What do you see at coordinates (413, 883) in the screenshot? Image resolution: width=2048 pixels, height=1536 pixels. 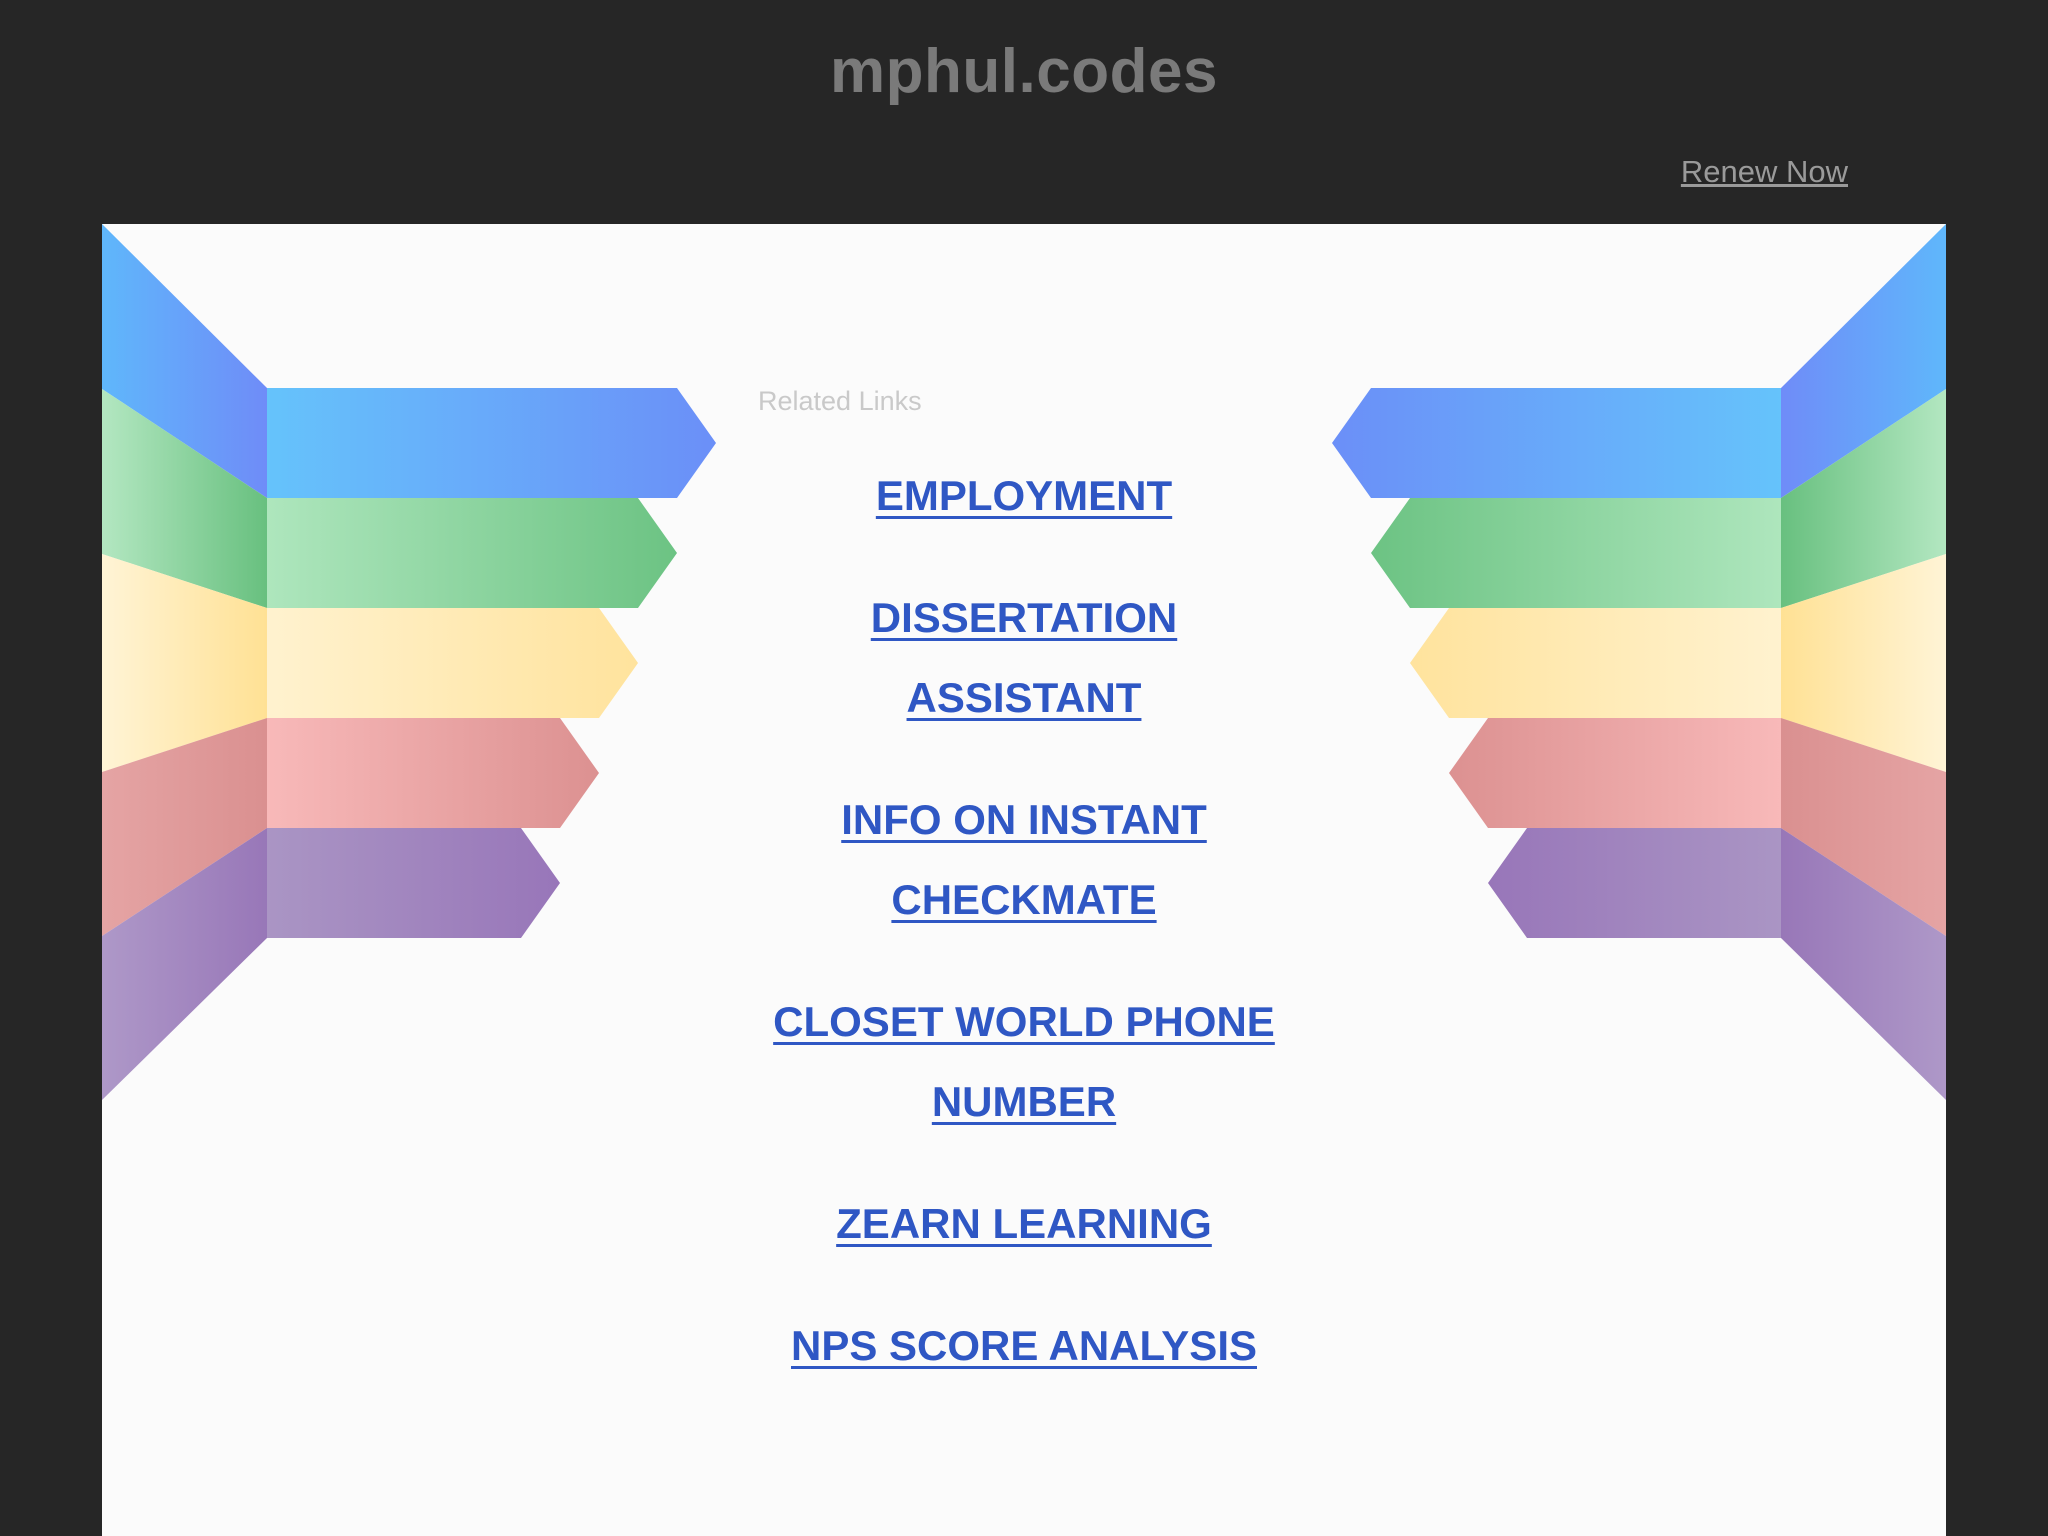 I see `left-arrow-purple` at bounding box center [413, 883].